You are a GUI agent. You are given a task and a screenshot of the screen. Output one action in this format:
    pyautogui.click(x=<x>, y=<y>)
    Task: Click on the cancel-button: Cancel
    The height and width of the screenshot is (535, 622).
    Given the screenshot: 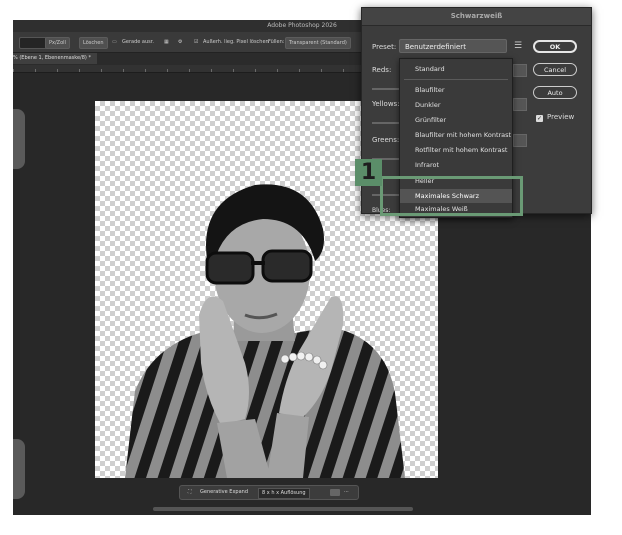 What is the action you would take?
    pyautogui.click(x=555, y=69)
    